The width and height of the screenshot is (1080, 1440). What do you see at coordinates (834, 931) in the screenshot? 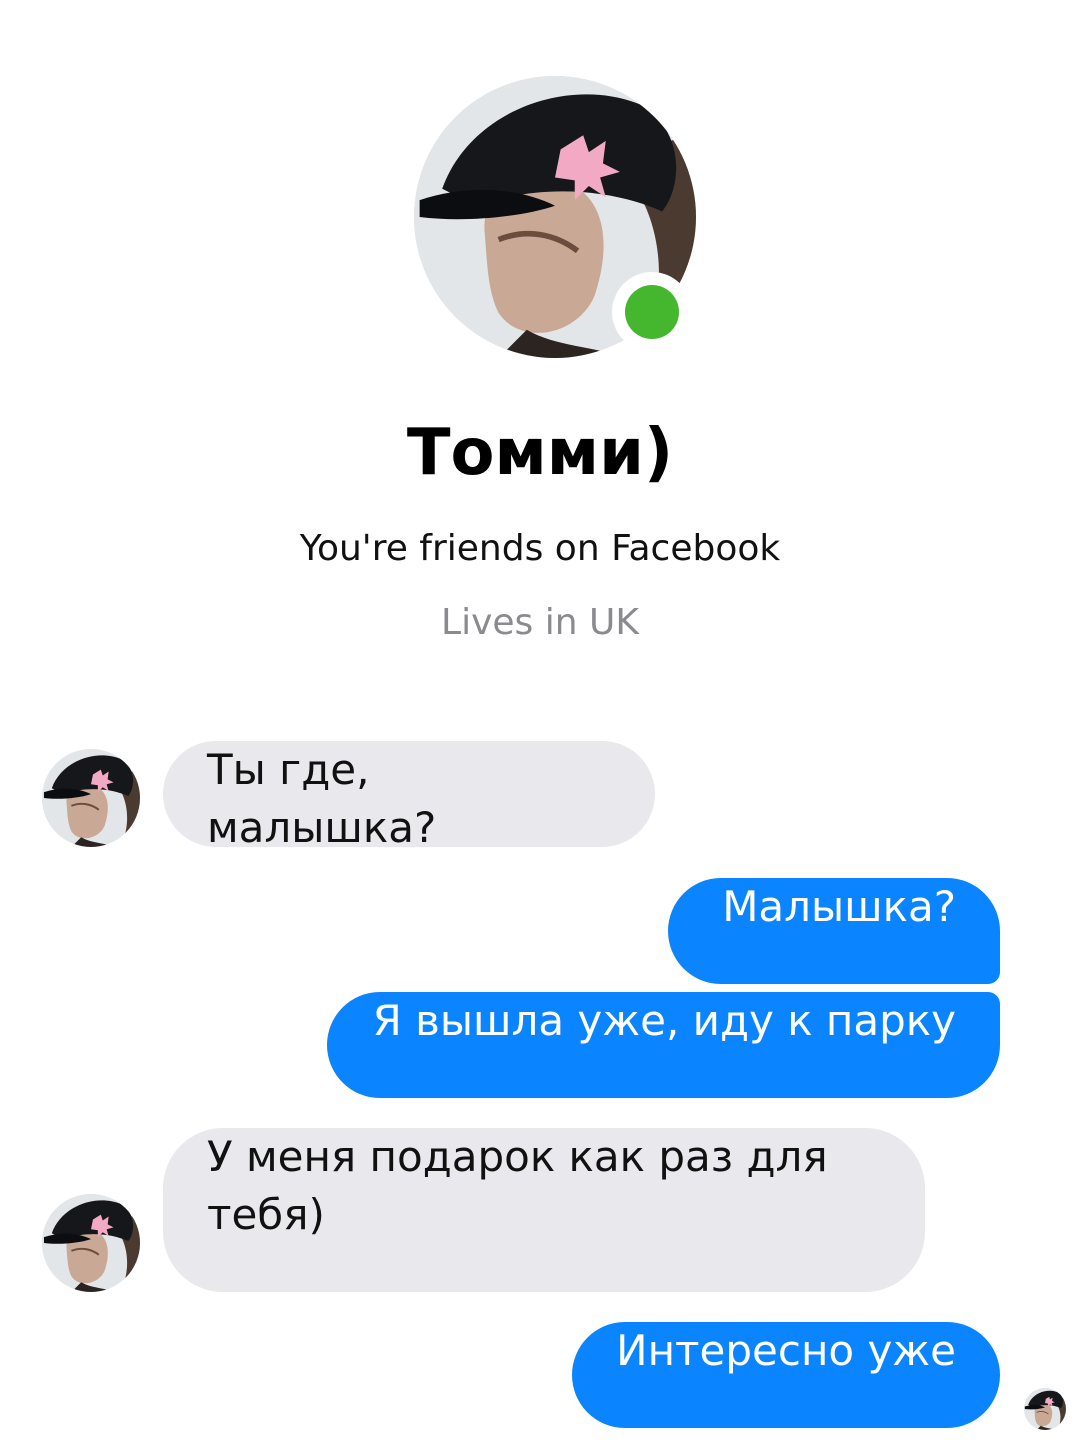
I see `outgoing-message-bubble: Малышка?` at bounding box center [834, 931].